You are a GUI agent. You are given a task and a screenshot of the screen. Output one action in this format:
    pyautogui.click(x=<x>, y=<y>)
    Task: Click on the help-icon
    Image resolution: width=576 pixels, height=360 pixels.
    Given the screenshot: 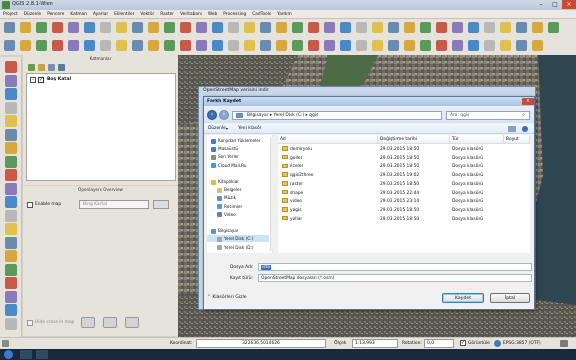 What is the action you would take?
    pyautogui.click(x=525, y=129)
    